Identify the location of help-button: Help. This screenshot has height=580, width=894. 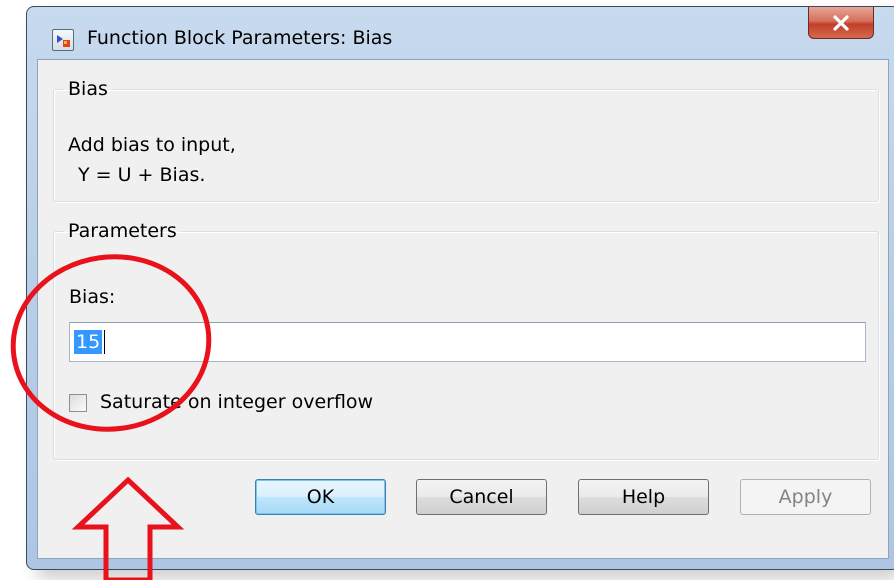
(643, 497).